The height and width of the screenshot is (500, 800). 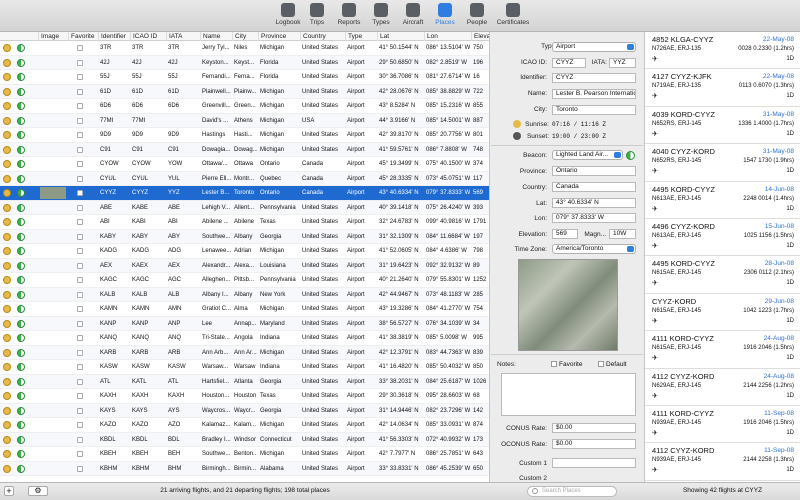 I want to click on favorite-checkbox: Favorite, so click(x=566, y=364).